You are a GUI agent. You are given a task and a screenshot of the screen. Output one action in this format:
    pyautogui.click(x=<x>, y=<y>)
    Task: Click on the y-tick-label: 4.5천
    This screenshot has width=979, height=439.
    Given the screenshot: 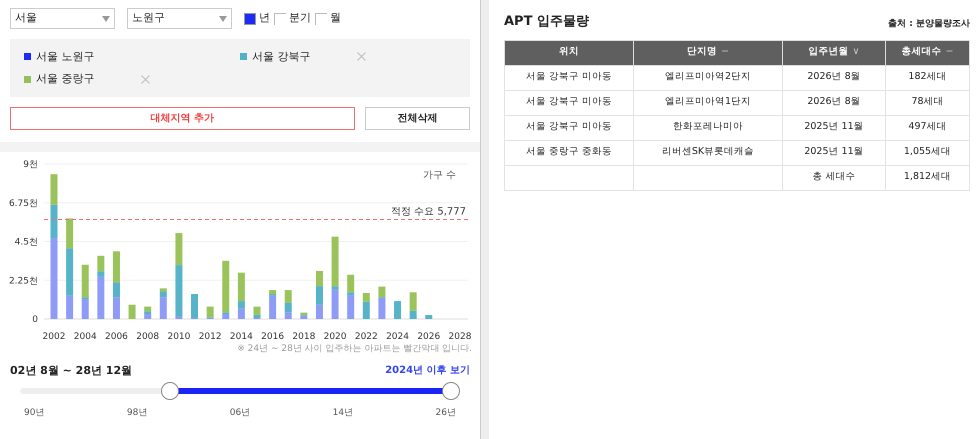 What is the action you would take?
    pyautogui.click(x=26, y=243)
    